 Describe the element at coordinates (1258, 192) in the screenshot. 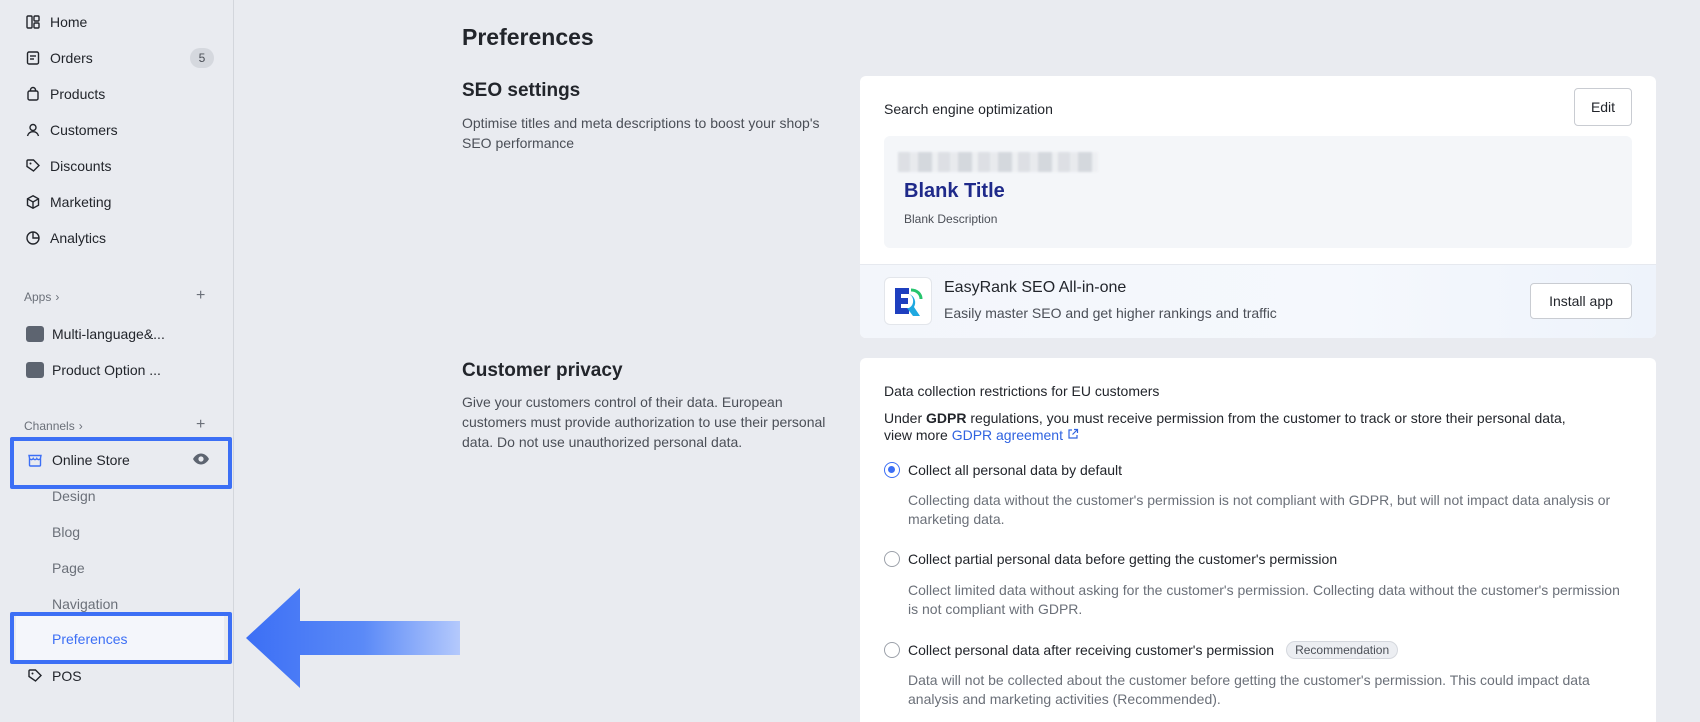

I see `search-preview: Blank Title Blank Description` at that location.